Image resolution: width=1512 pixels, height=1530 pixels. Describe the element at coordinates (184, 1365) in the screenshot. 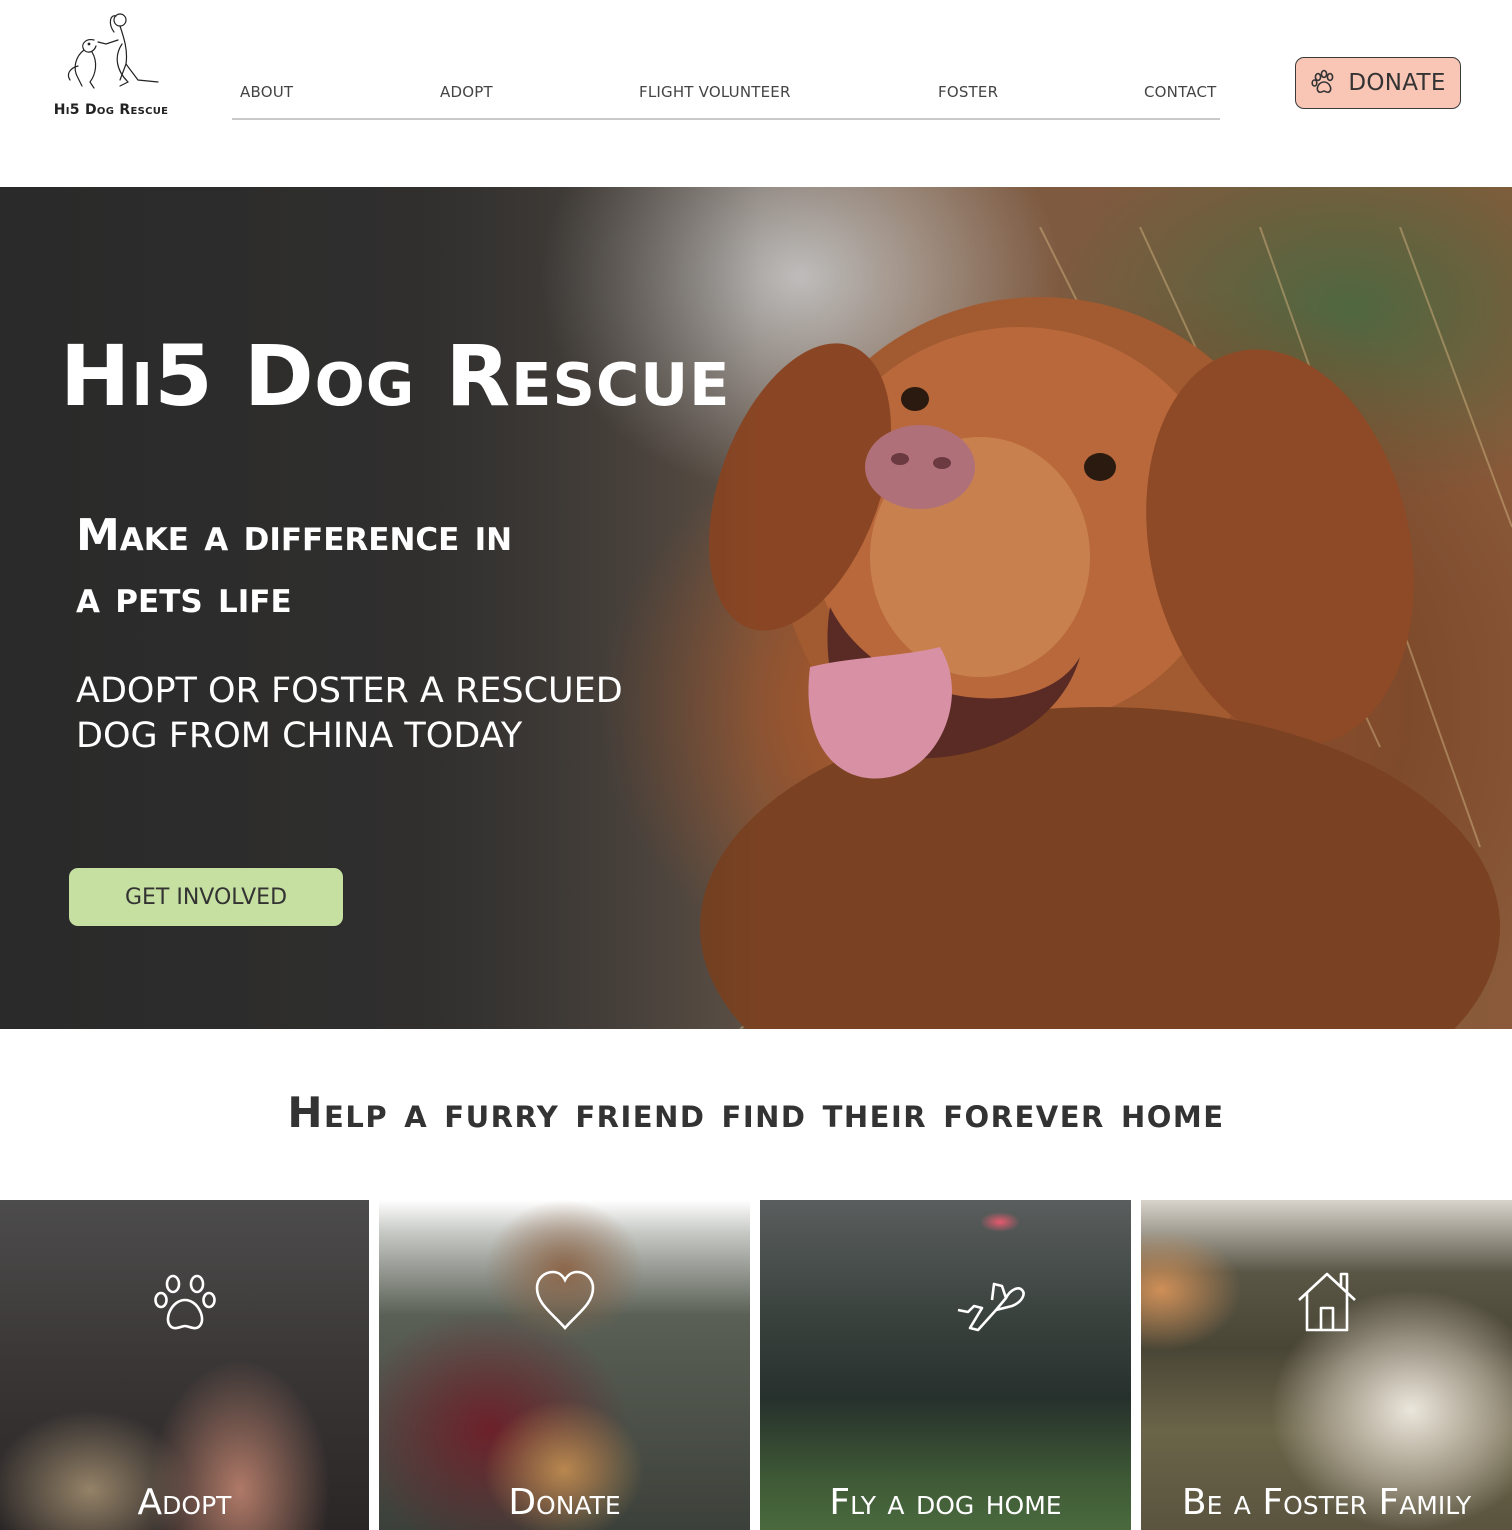

I see `card-adopt: Adopt` at that location.